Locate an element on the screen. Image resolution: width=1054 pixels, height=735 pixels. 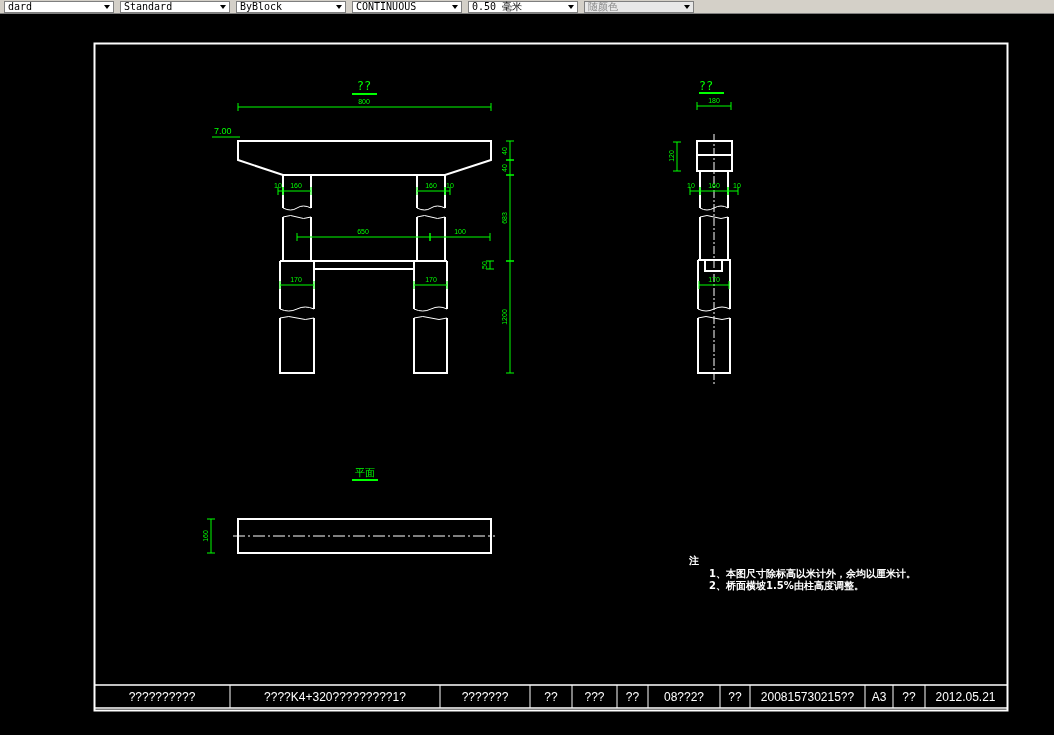
title-block-text: 200815730215?? is located at coordinates (807, 697).